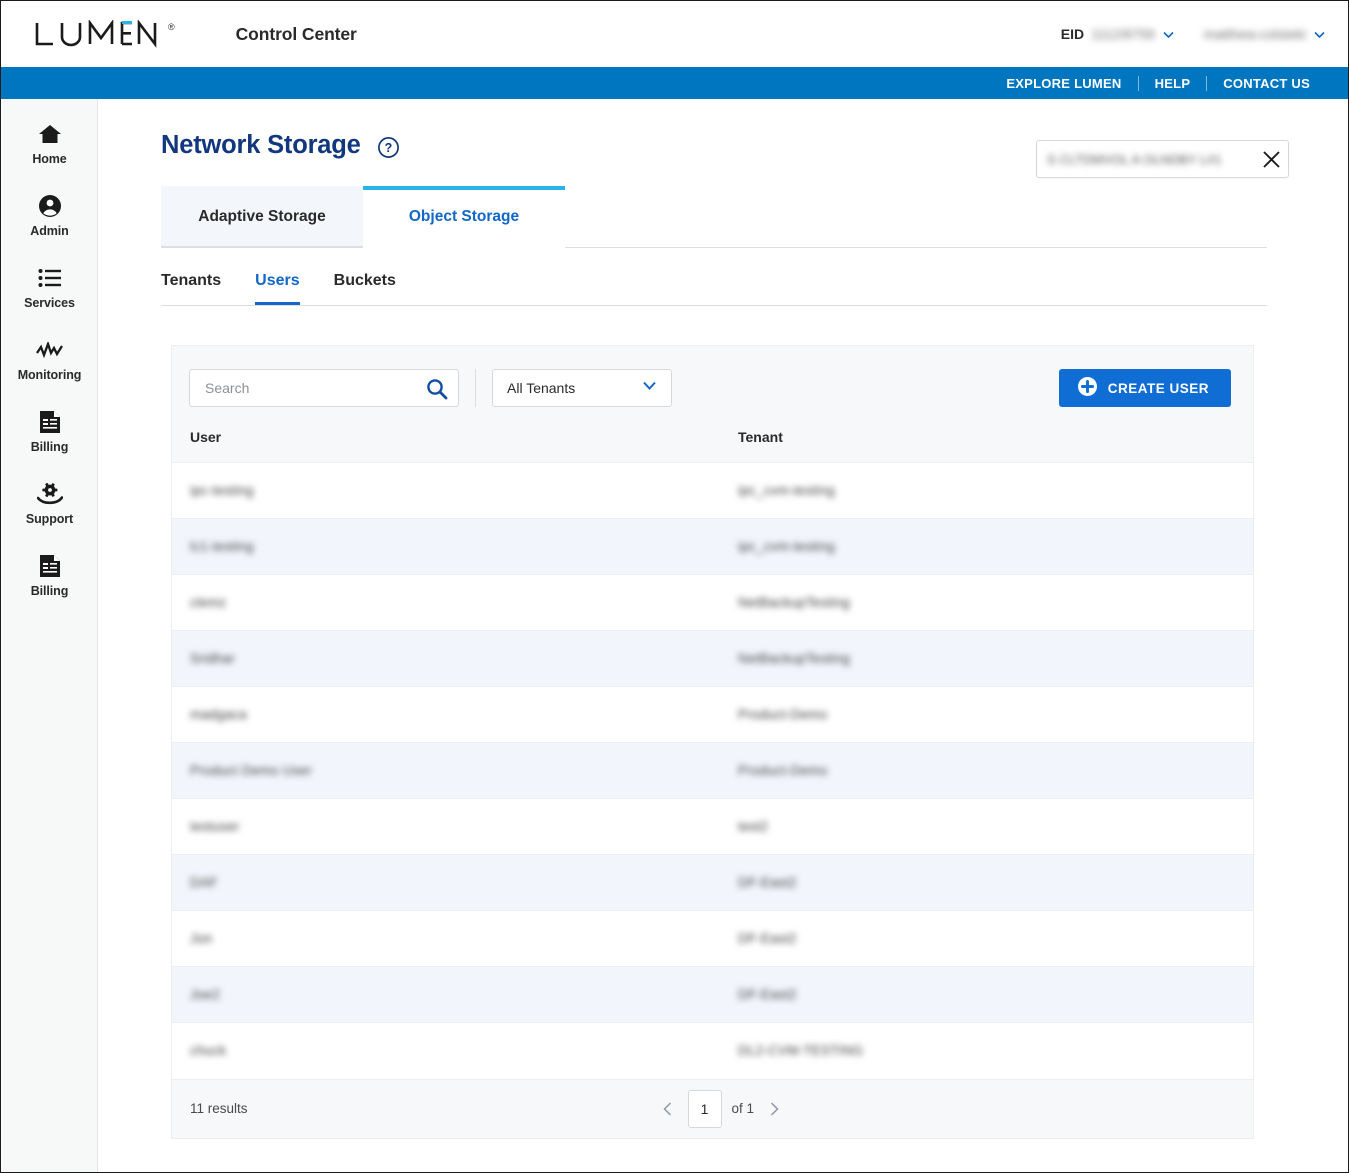 This screenshot has width=1349, height=1173. Describe the element at coordinates (277, 288) in the screenshot. I see `subtab-users: Users` at that location.